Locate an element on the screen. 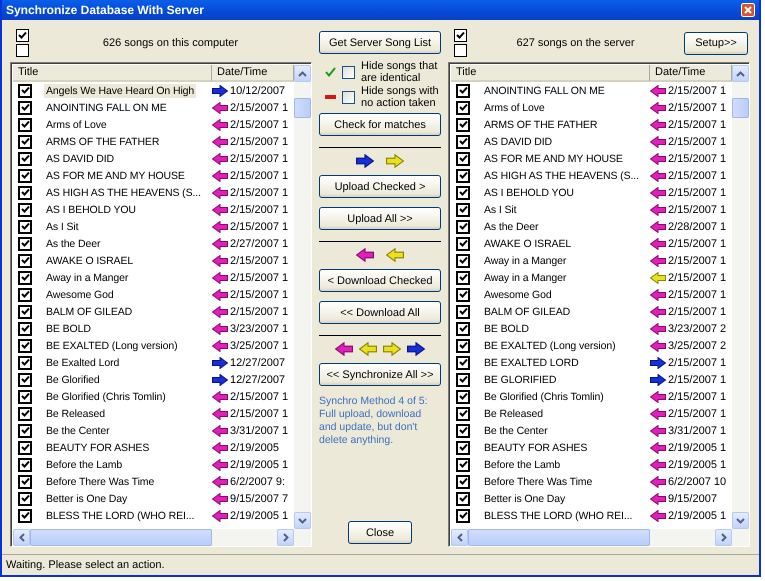 The height and width of the screenshot is (581, 765). song-title: Be Exalted Lord is located at coordinates (83, 363).